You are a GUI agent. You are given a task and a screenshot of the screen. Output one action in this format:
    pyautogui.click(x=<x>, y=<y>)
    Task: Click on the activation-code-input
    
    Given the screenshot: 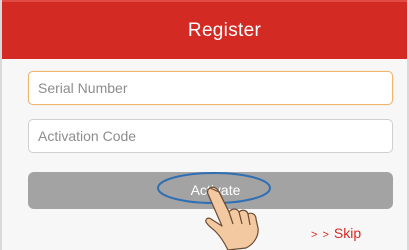 What is the action you would take?
    pyautogui.click(x=210, y=136)
    